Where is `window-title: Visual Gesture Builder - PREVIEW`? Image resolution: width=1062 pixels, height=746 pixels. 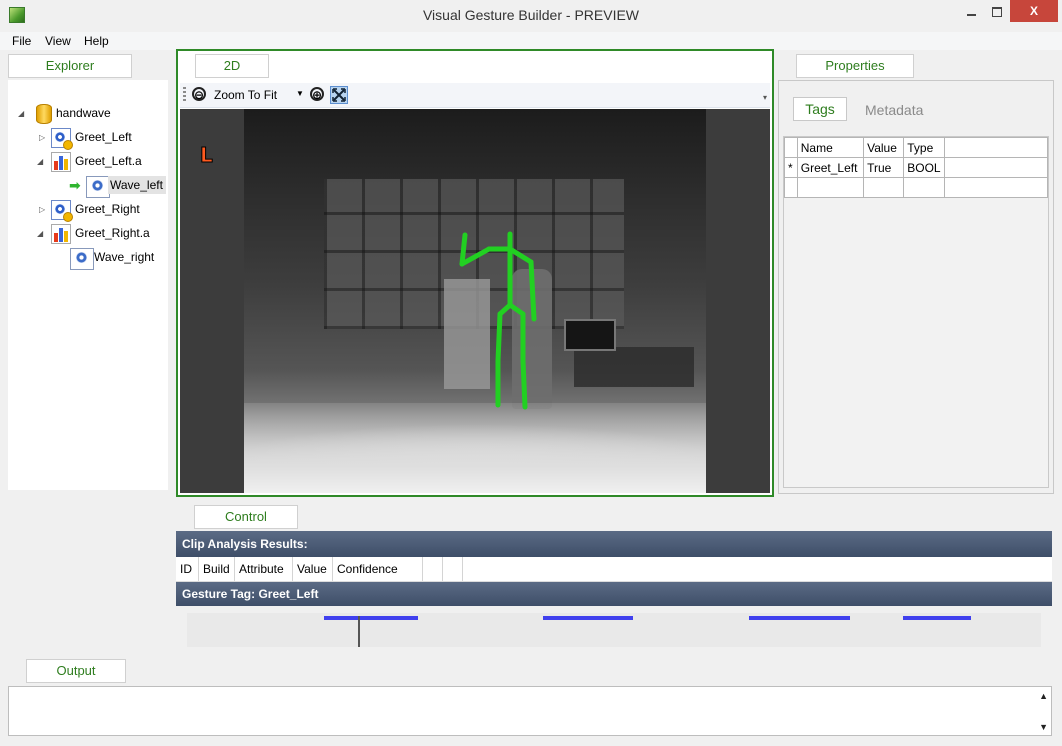 window-title: Visual Gesture Builder - PREVIEW is located at coordinates (531, 15).